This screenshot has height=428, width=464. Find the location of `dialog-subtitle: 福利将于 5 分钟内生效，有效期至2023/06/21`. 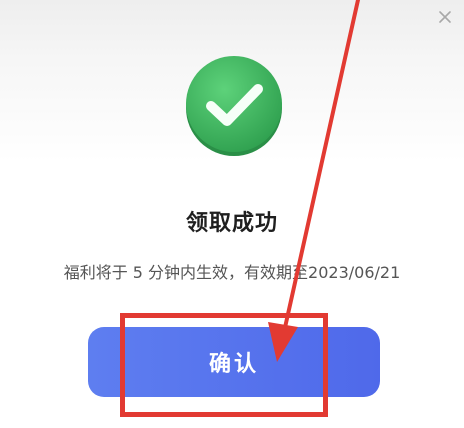

dialog-subtitle: 福利将于 5 分钟内生效，有效期至2023/06/21 is located at coordinates (232, 272).